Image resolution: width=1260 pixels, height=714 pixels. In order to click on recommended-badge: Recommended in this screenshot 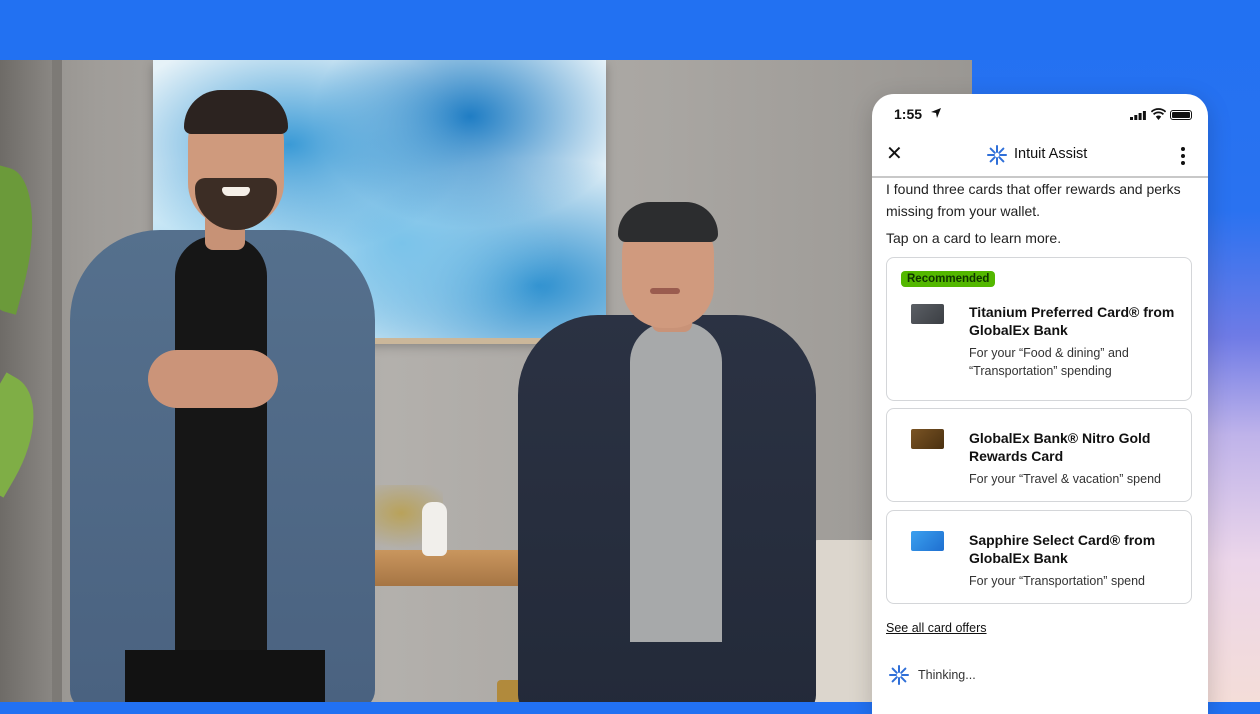, I will do `click(948, 279)`.